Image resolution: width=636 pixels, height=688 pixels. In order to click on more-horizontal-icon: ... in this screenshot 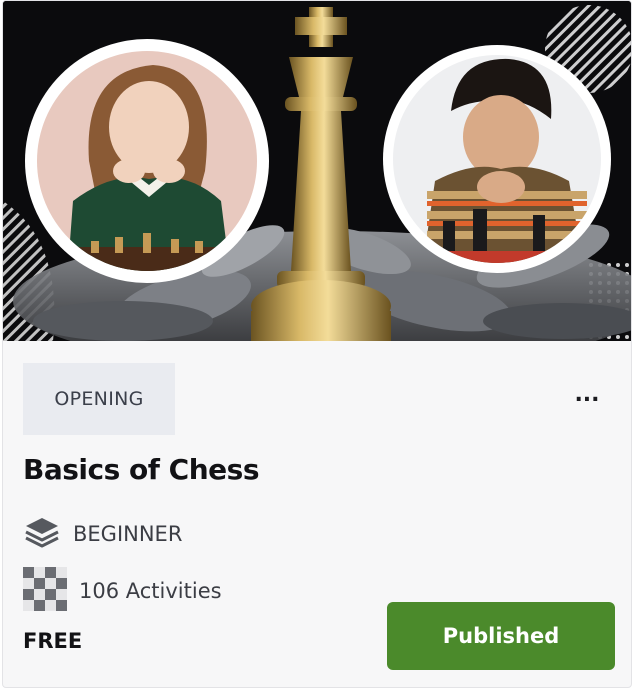, I will do `click(587, 394)`.